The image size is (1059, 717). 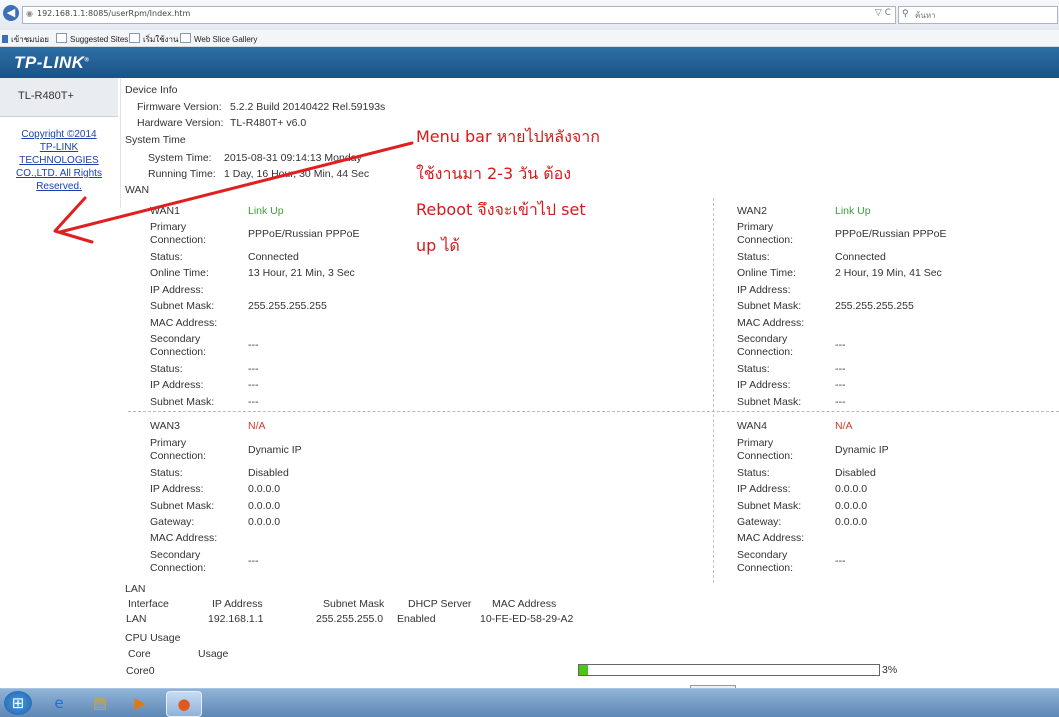 I want to click on start-button-icon: ⊞, so click(x=18, y=703).